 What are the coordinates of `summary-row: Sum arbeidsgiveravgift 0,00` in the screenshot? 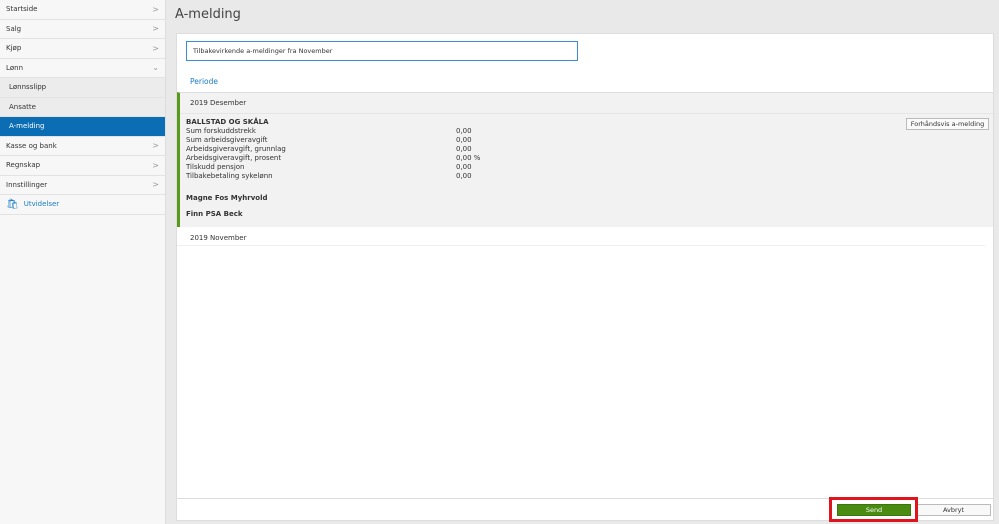 It's located at (329, 140).